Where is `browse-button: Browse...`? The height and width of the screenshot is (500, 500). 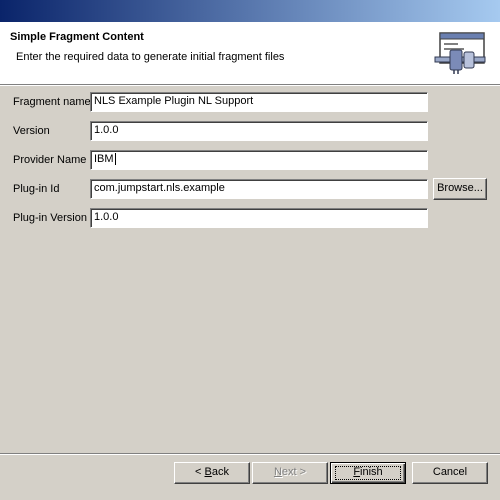 browse-button: Browse... is located at coordinates (460, 189).